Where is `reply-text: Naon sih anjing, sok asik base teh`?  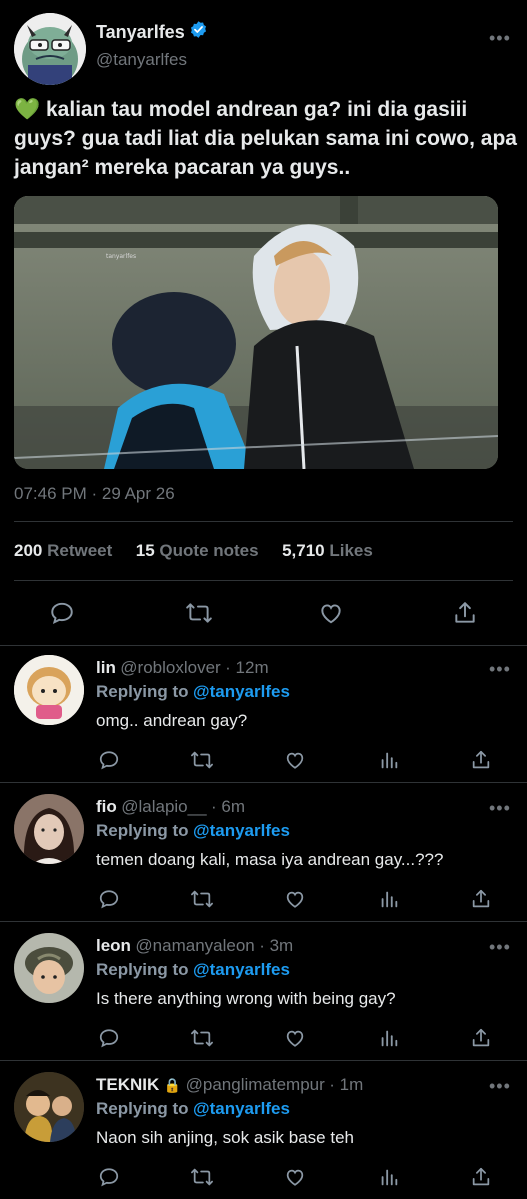
reply-text: Naon sih anjing, sok asik base teh is located at coordinates (225, 1137).